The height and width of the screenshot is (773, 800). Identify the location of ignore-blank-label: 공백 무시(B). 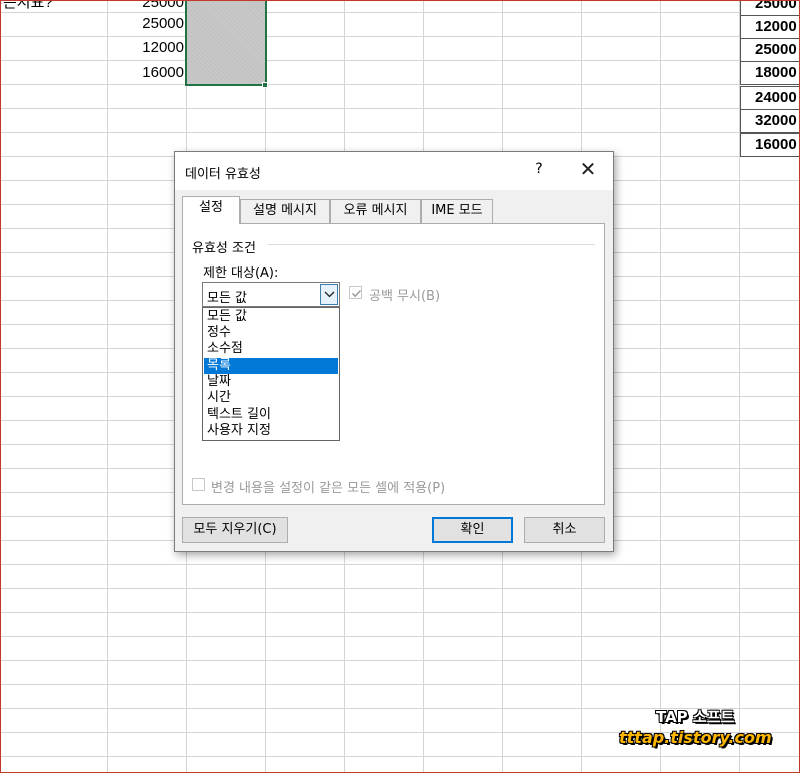
(405, 296).